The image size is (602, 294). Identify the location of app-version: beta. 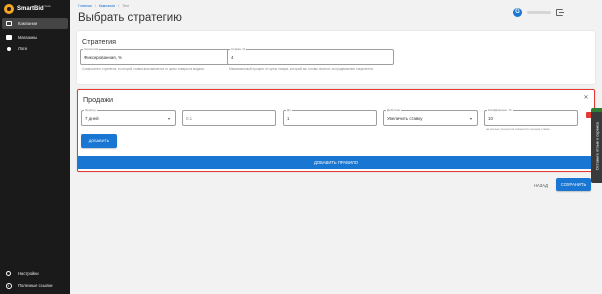
(47, 6).